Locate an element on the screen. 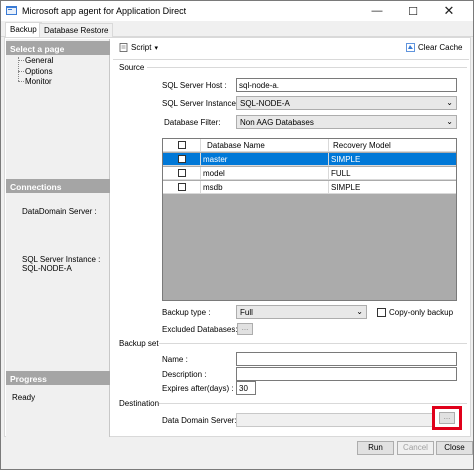 The height and width of the screenshot is (470, 474). progress-header: Progress is located at coordinates (58, 378).